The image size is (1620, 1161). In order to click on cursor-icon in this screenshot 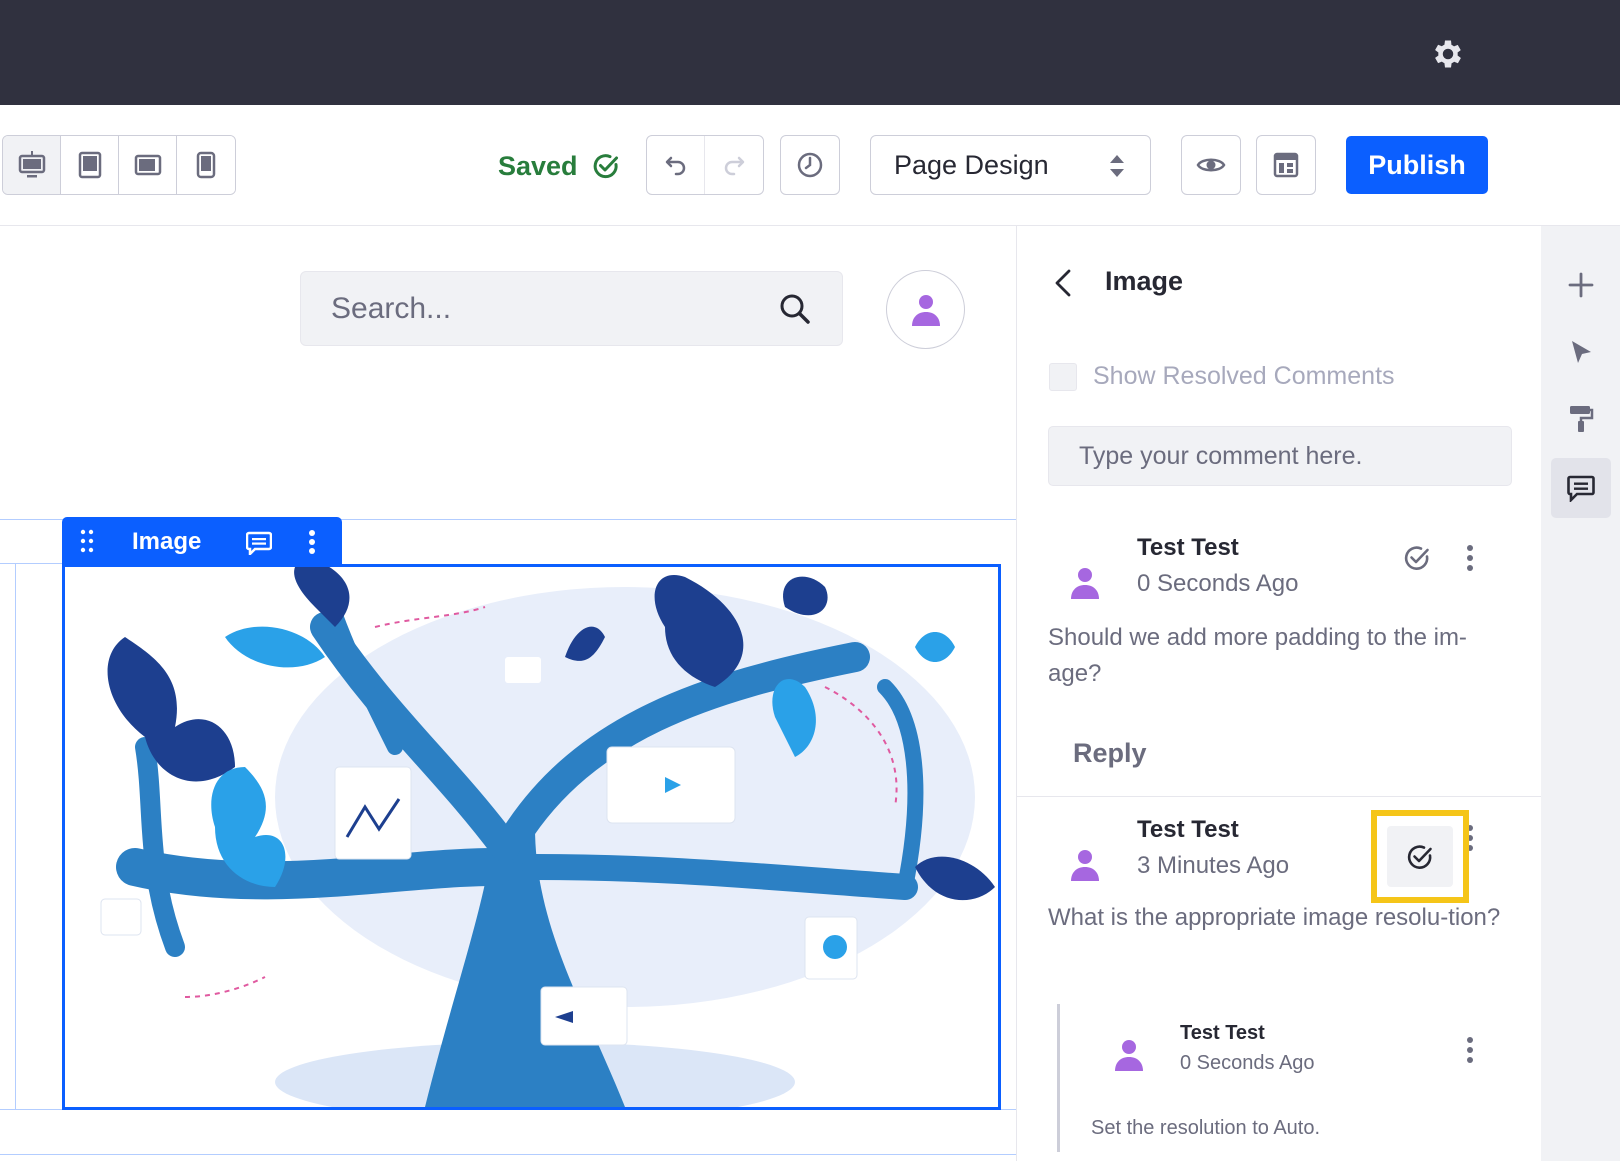, I will do `click(1581, 352)`.